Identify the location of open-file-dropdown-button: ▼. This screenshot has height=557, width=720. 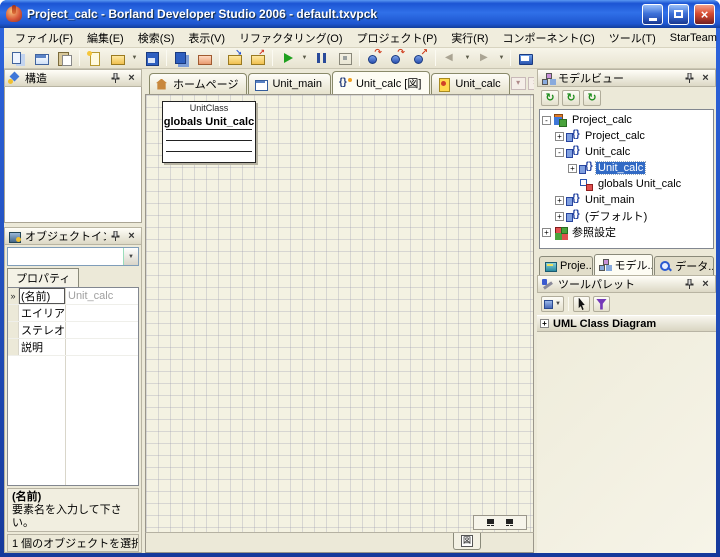
(134, 58).